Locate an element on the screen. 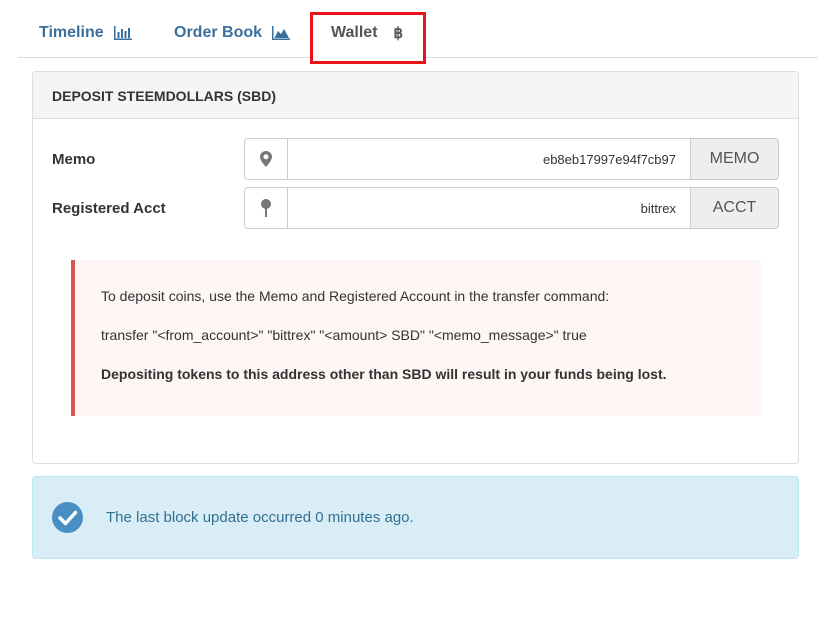 The height and width of the screenshot is (620, 818). account-label: Registered Acct is located at coordinates (109, 208).